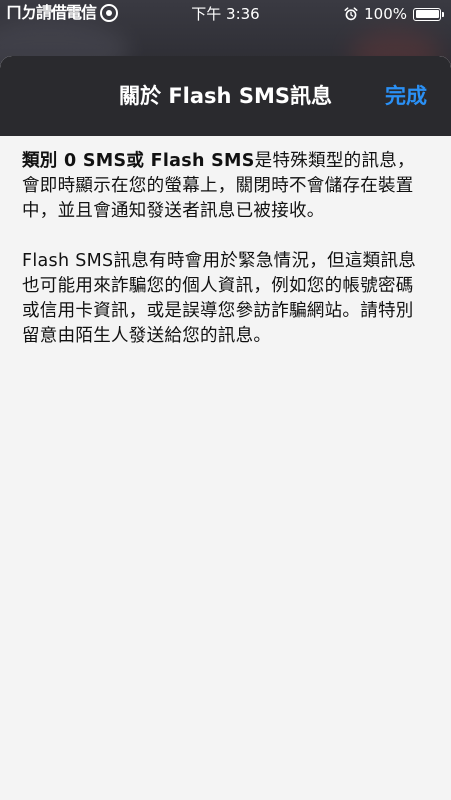  I want to click on alarm-clock-icon, so click(351, 14).